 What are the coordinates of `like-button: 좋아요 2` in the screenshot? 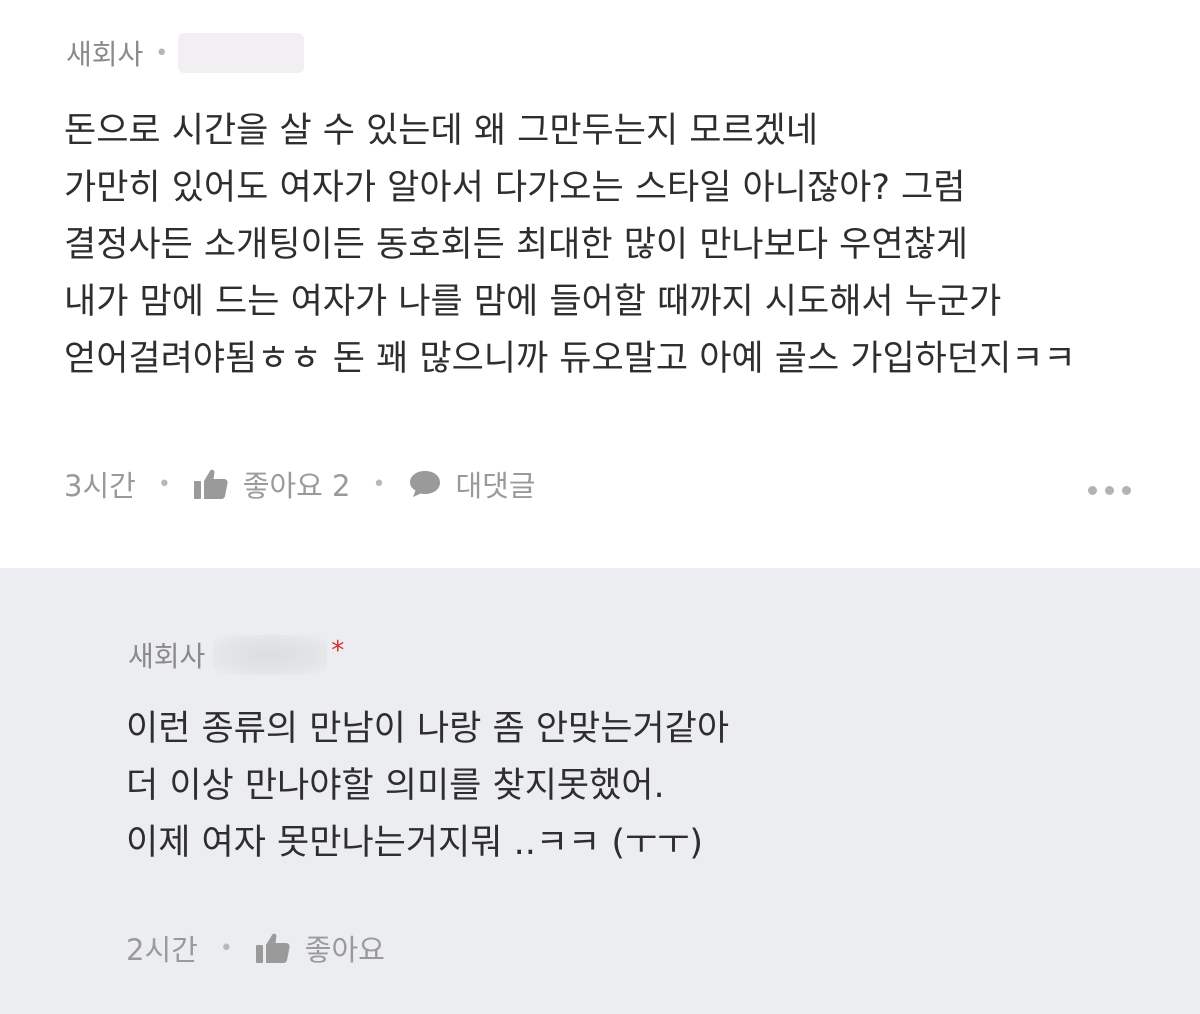 It's located at (272, 484).